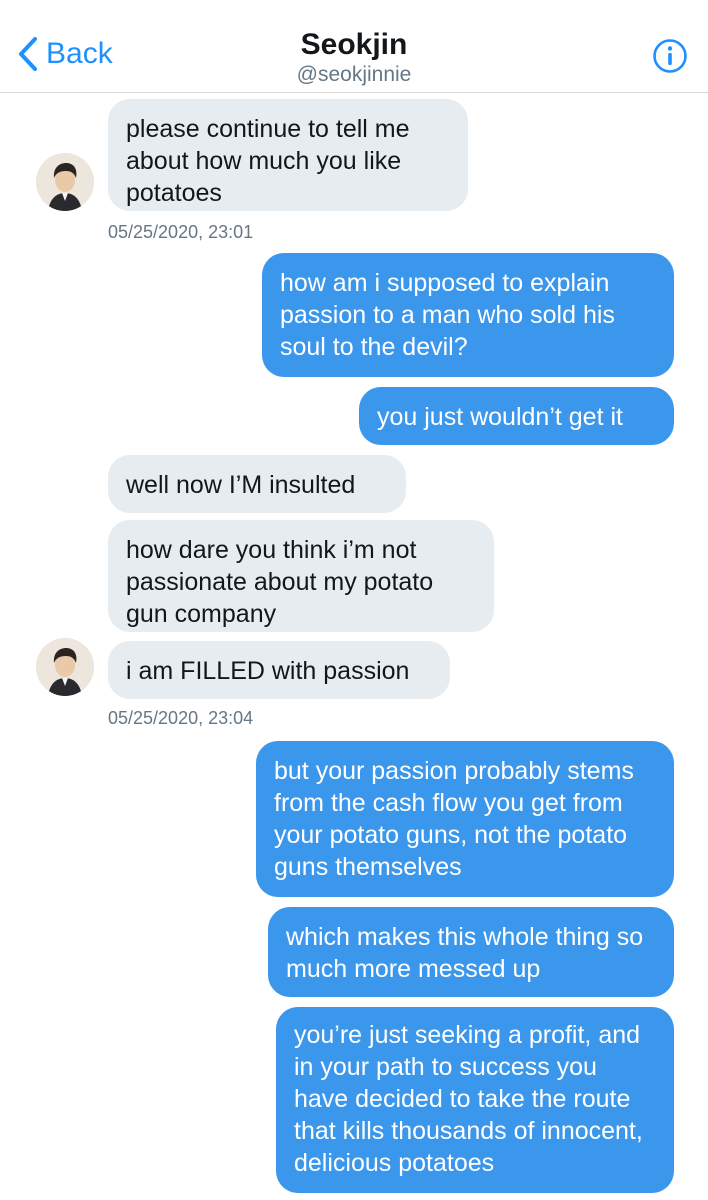 This screenshot has height=1200, width=708. Describe the element at coordinates (181, 718) in the screenshot. I see `message-timestamp: 05/25/2020, 23:04` at that location.